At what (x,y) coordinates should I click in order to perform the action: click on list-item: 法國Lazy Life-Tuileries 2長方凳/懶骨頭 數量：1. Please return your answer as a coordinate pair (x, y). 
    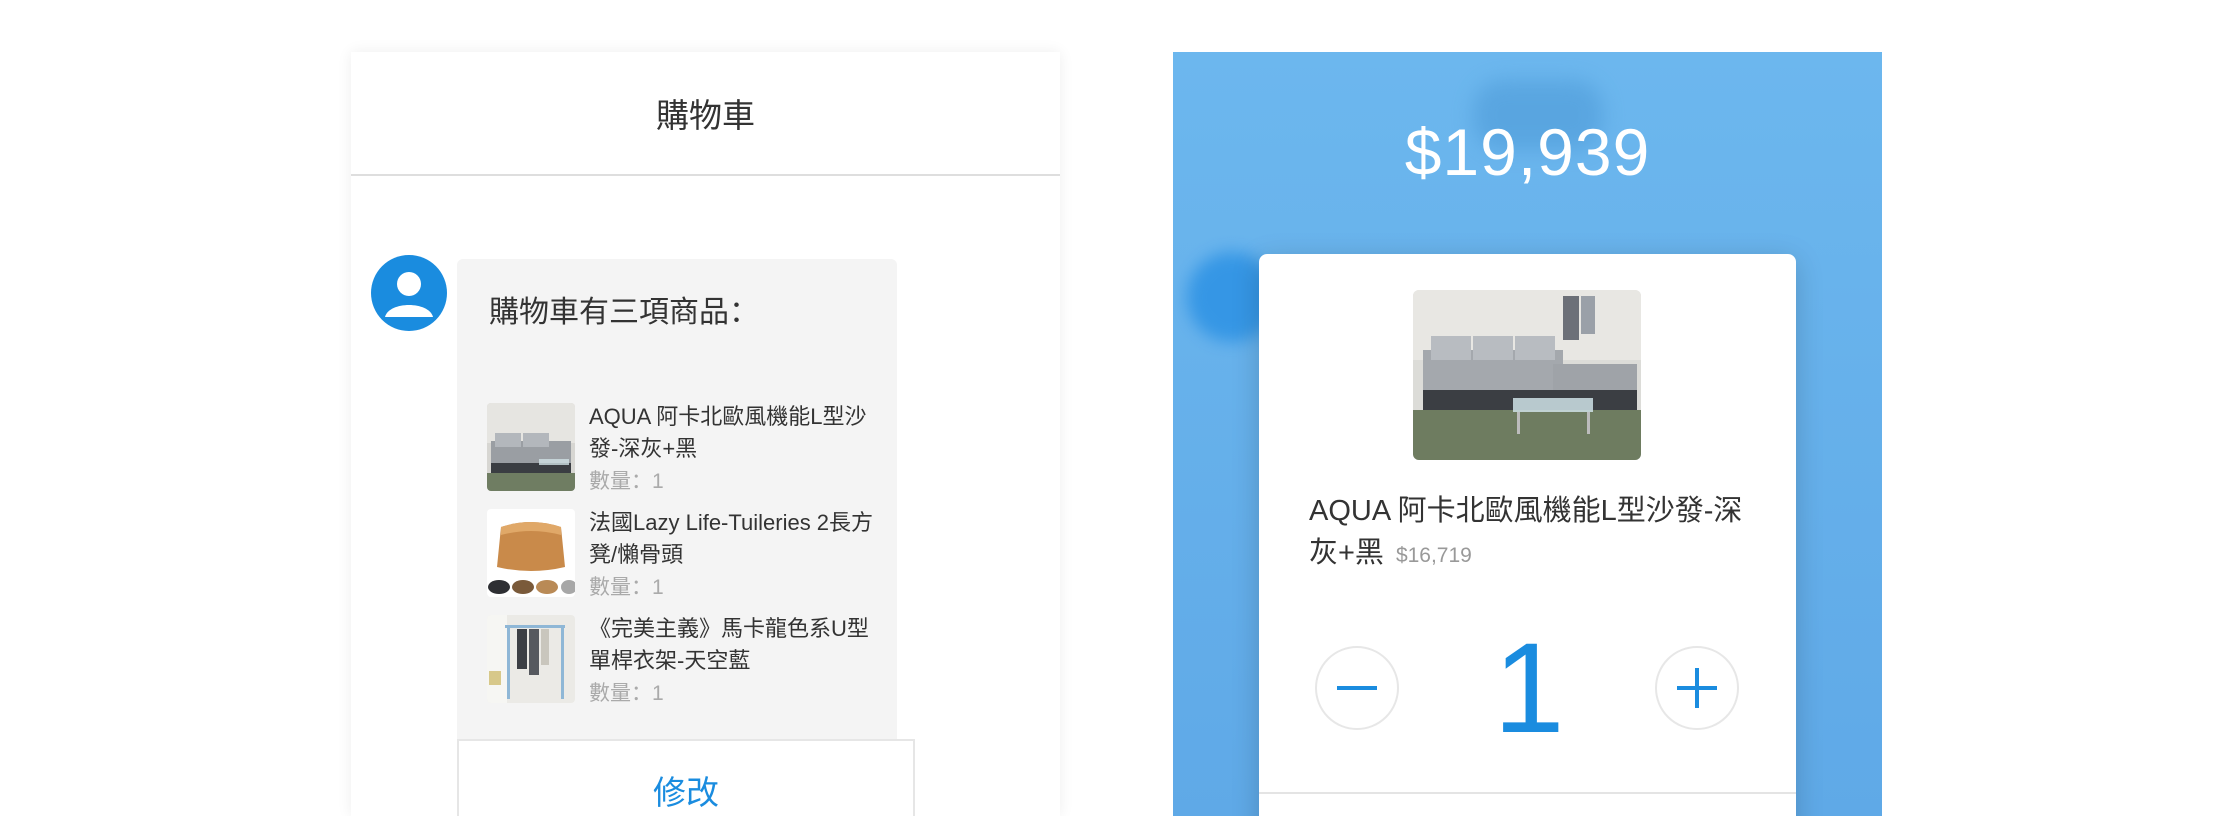
    Looking at the image, I should click on (687, 553).